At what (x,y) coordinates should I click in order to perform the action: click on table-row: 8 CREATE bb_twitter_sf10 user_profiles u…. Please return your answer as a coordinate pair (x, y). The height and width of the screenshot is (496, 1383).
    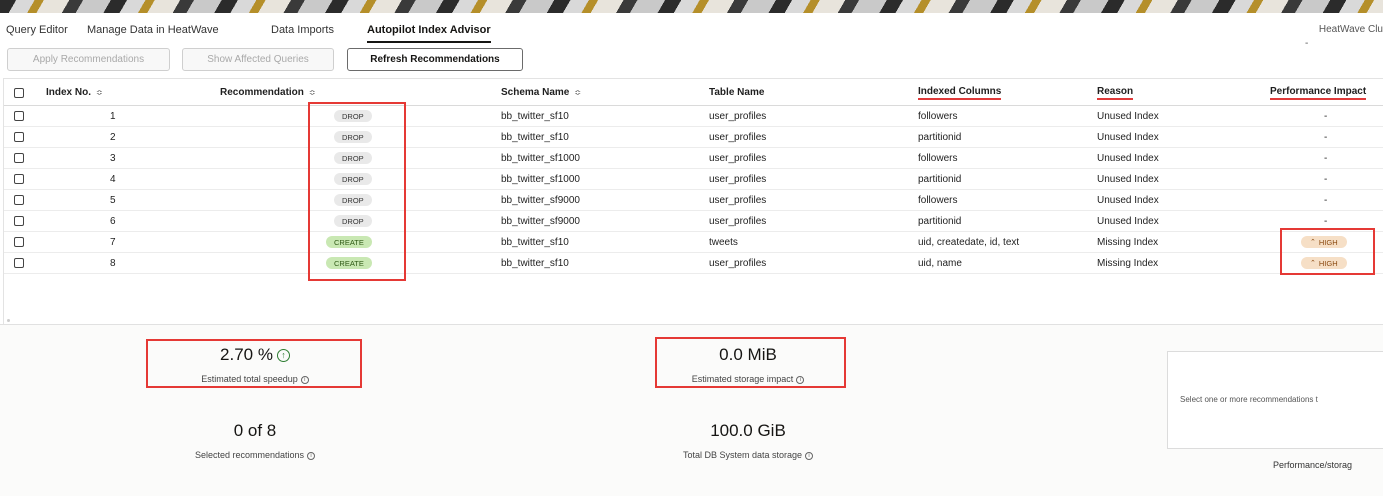
    Looking at the image, I should click on (693, 263).